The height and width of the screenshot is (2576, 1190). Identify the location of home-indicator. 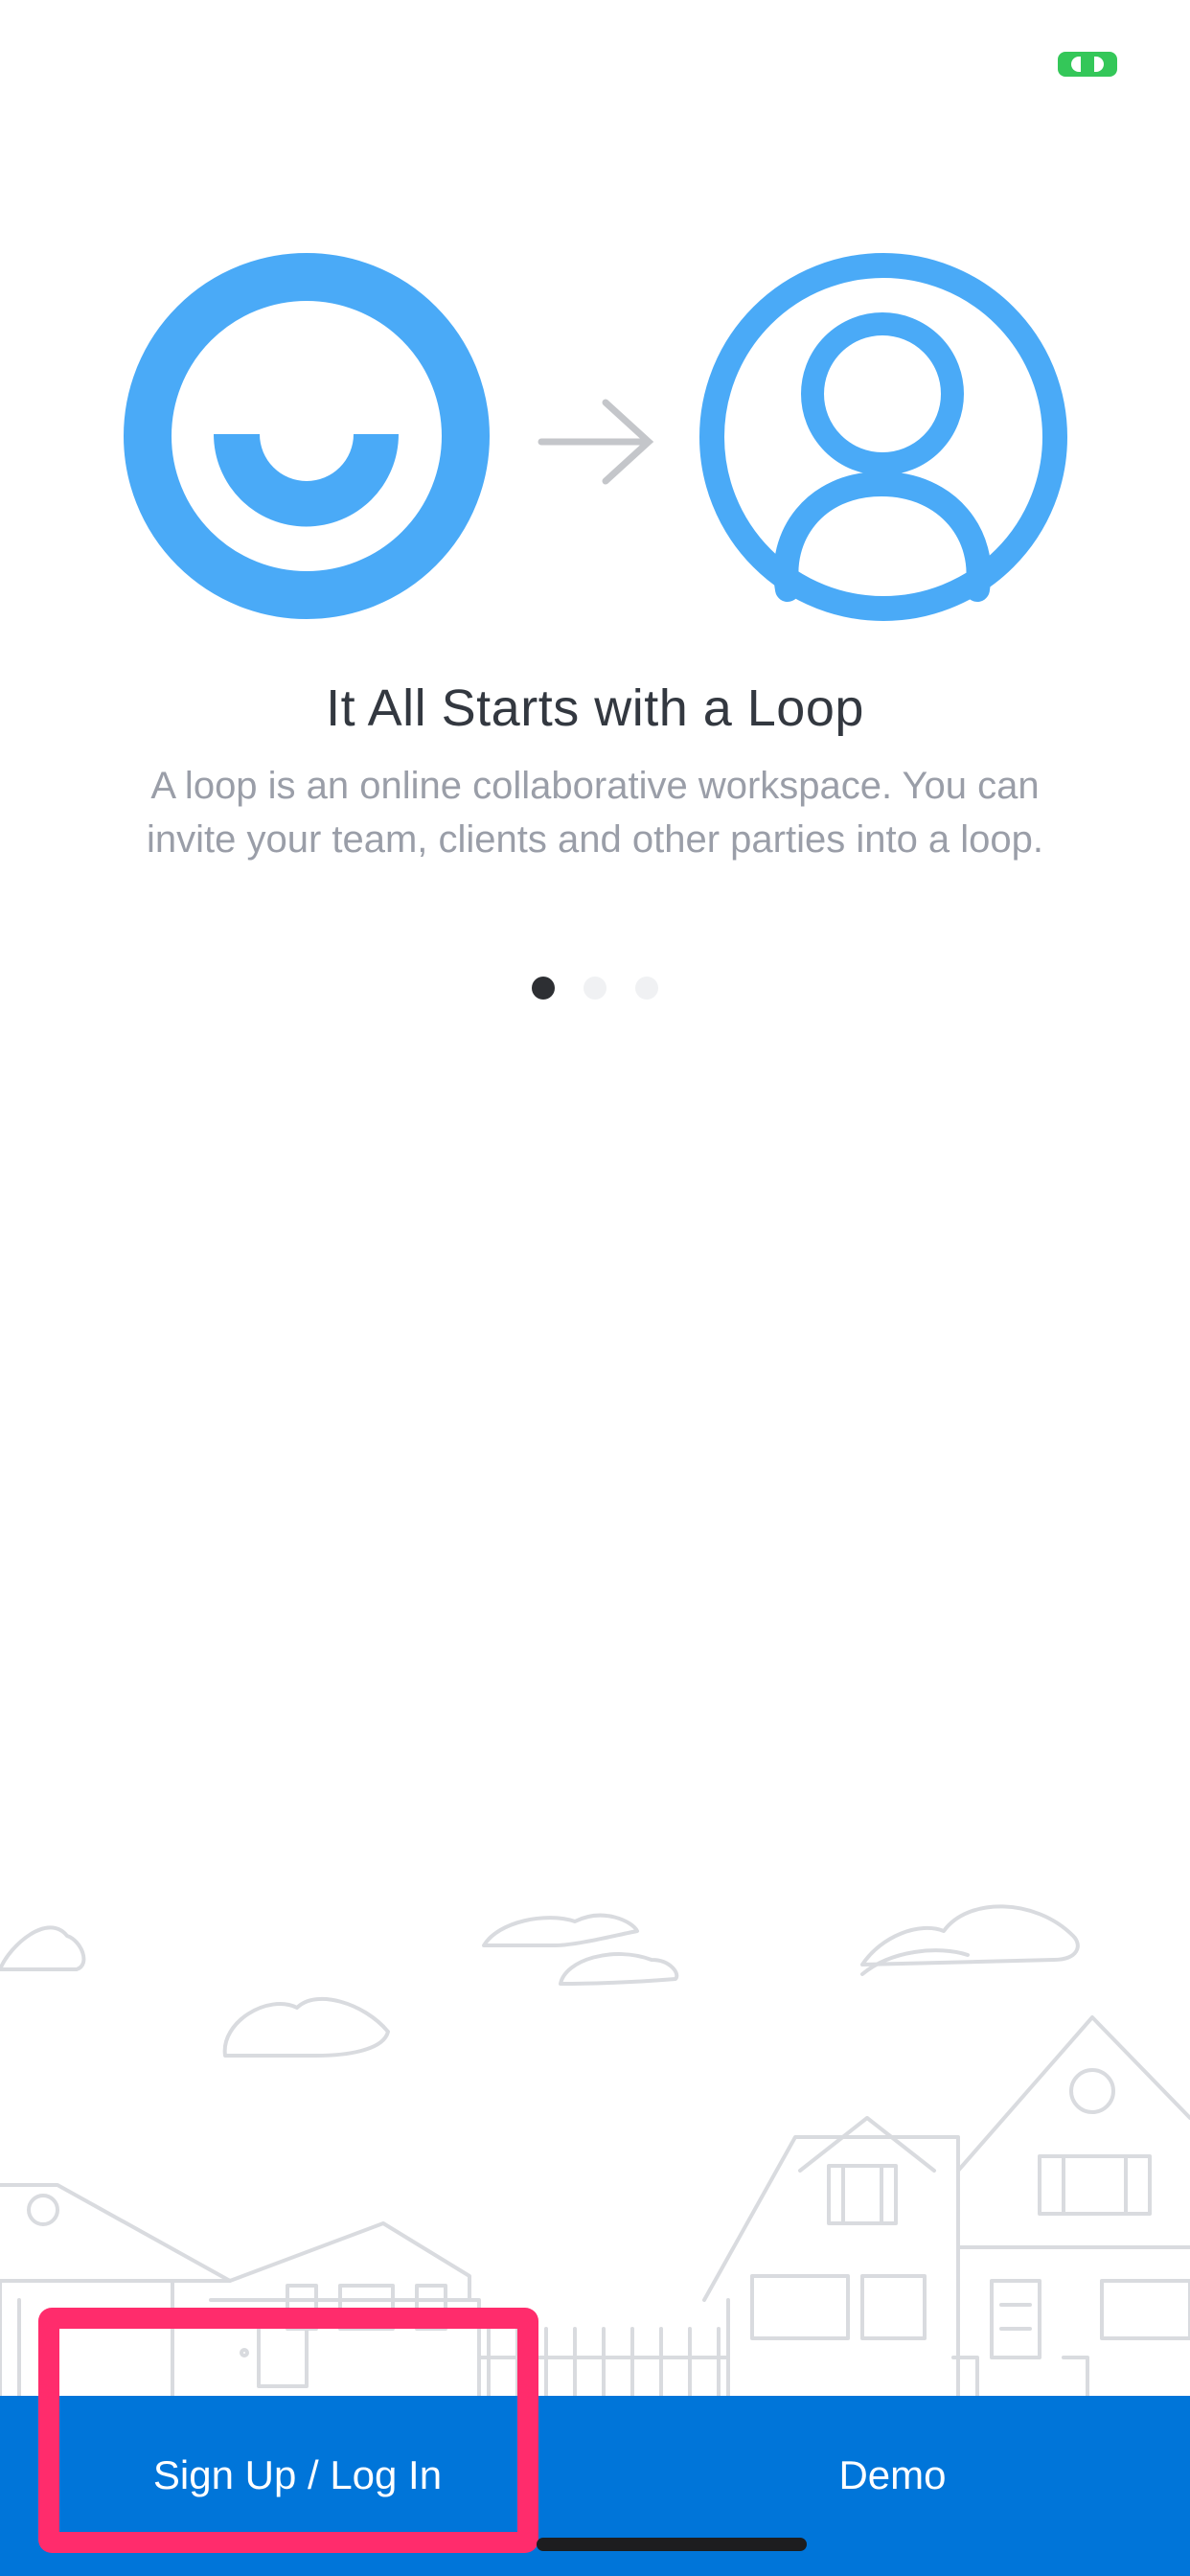
(672, 2544).